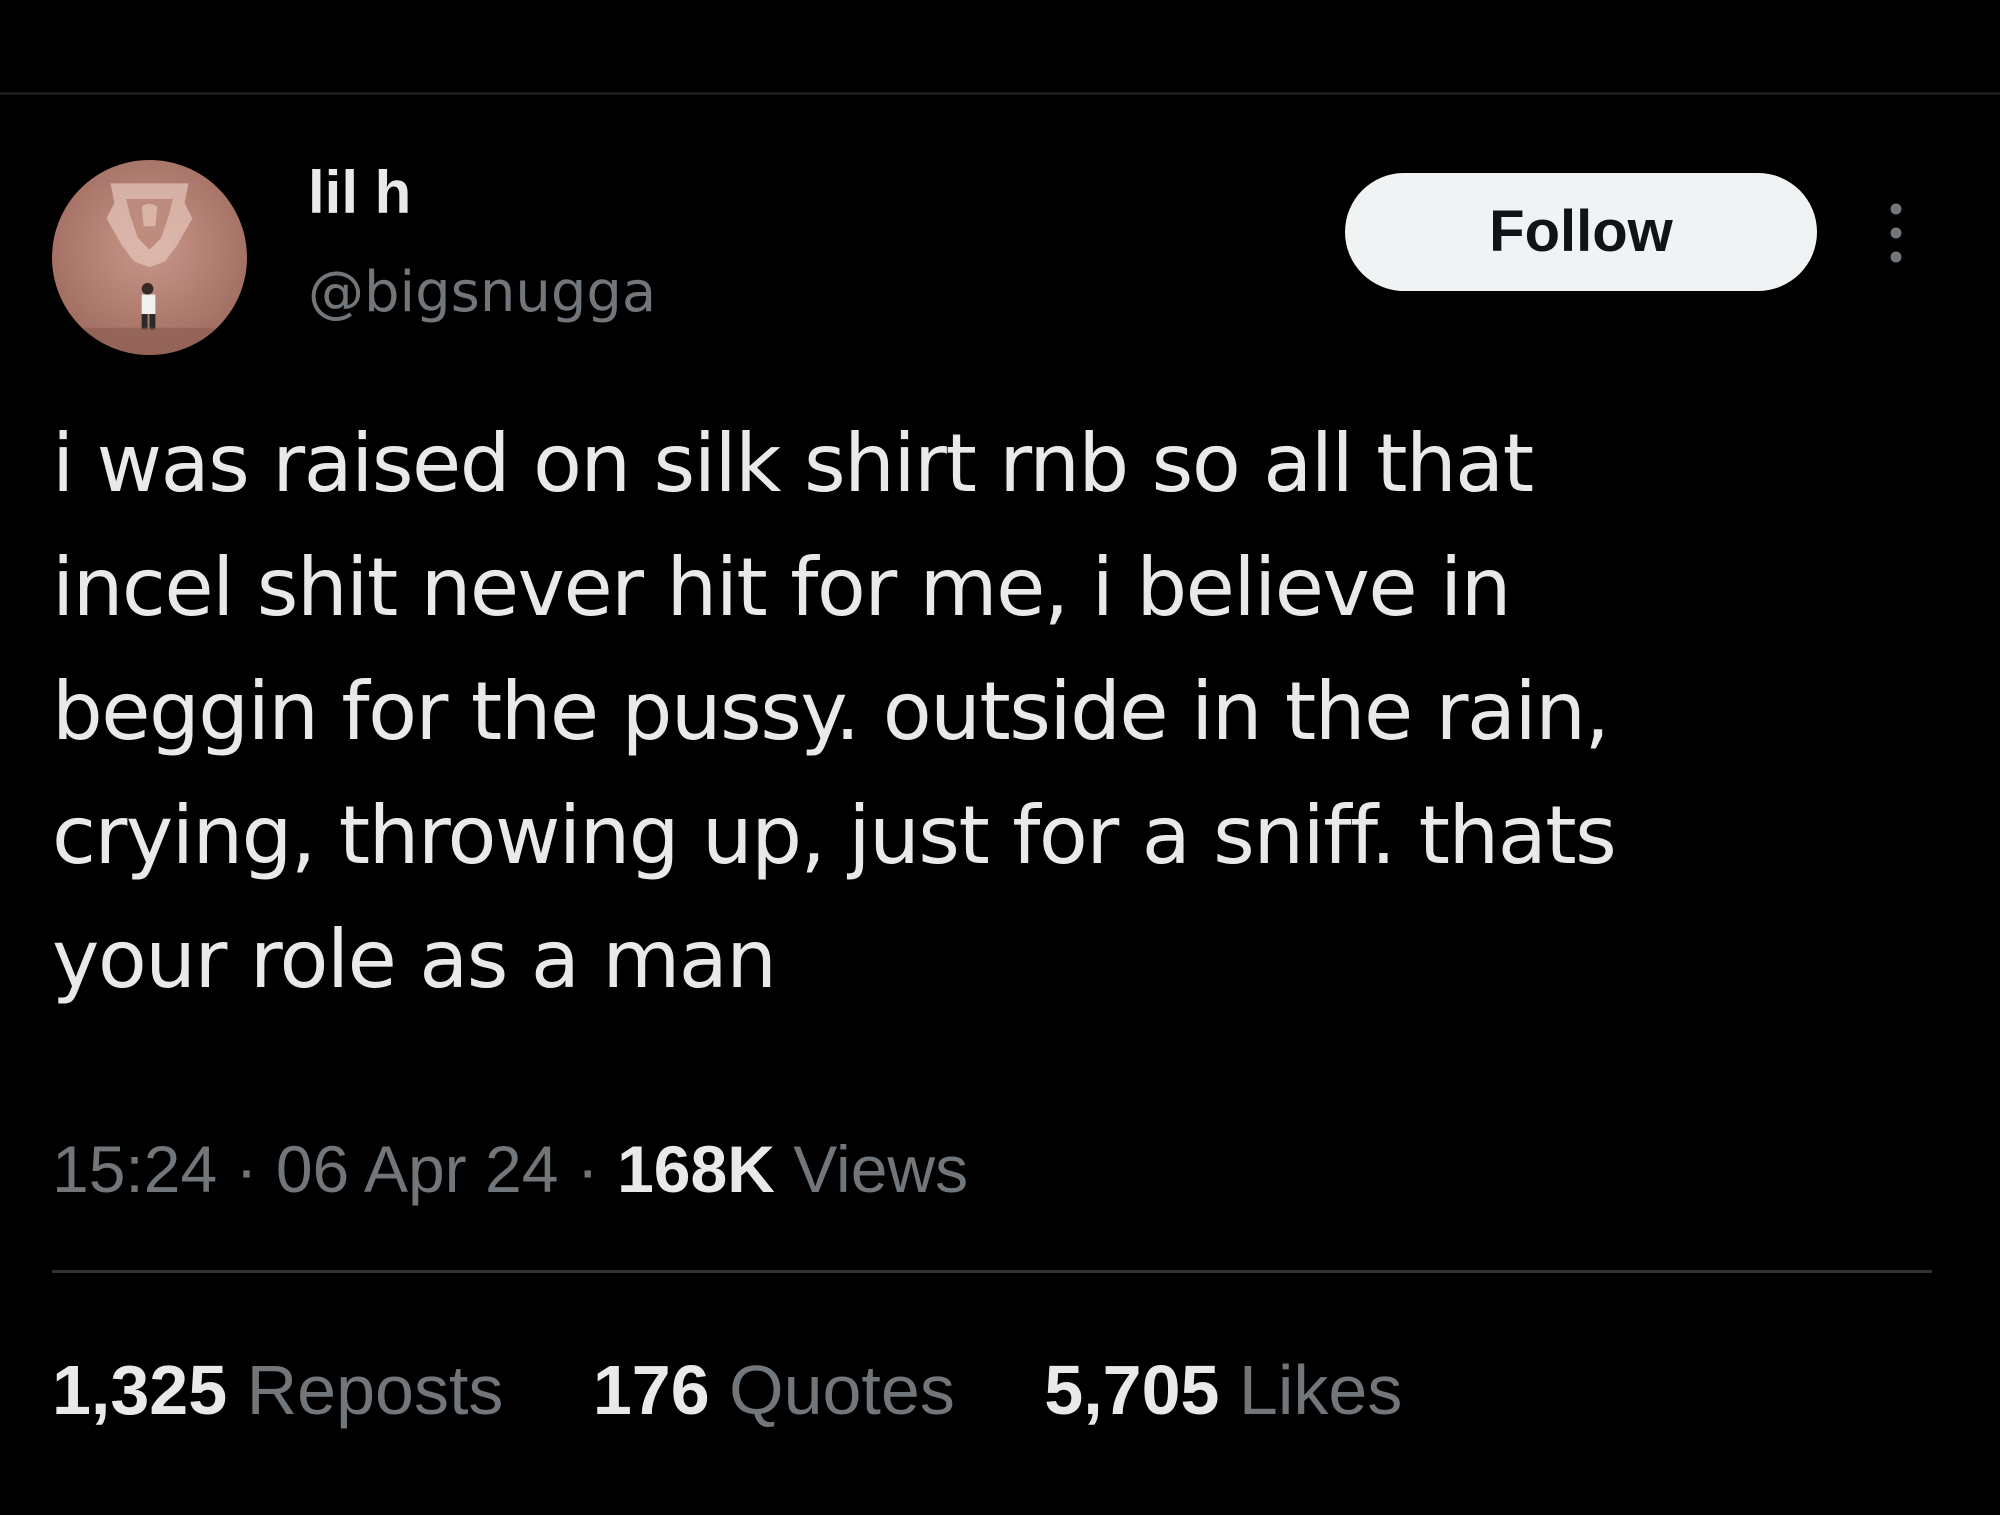 Image resolution: width=2000 pixels, height=1515 pixels. What do you see at coordinates (417, 1169) in the screenshot?
I see `tweet-date: 06 Apr 24` at bounding box center [417, 1169].